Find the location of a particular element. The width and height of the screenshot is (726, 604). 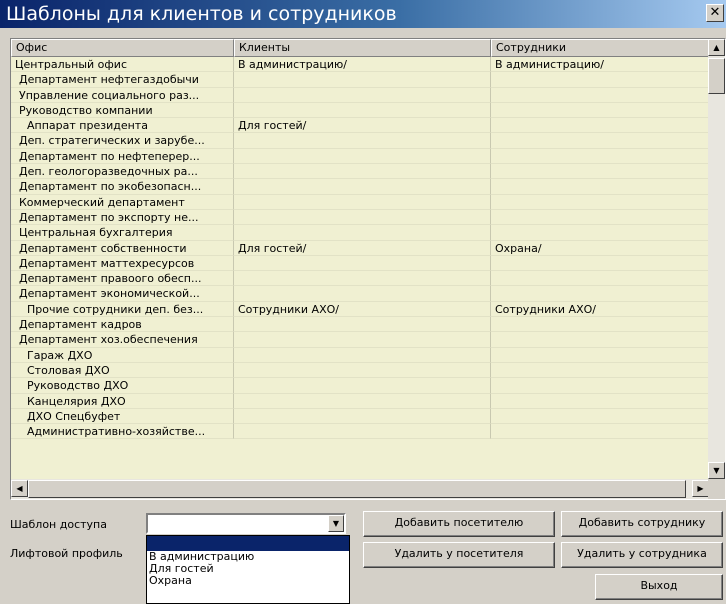

chevron-down-icon: ▼ is located at coordinates (336, 523).